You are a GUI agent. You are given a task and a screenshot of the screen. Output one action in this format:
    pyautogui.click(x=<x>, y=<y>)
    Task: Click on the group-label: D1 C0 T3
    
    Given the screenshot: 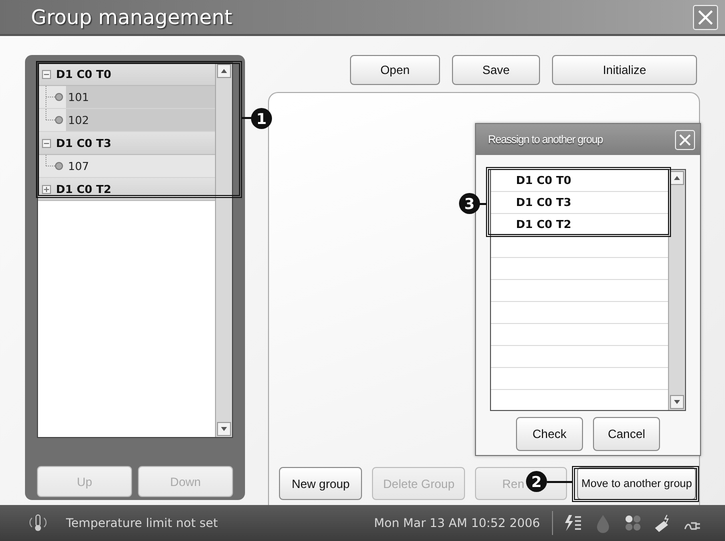 What is the action you would take?
    pyautogui.click(x=84, y=143)
    